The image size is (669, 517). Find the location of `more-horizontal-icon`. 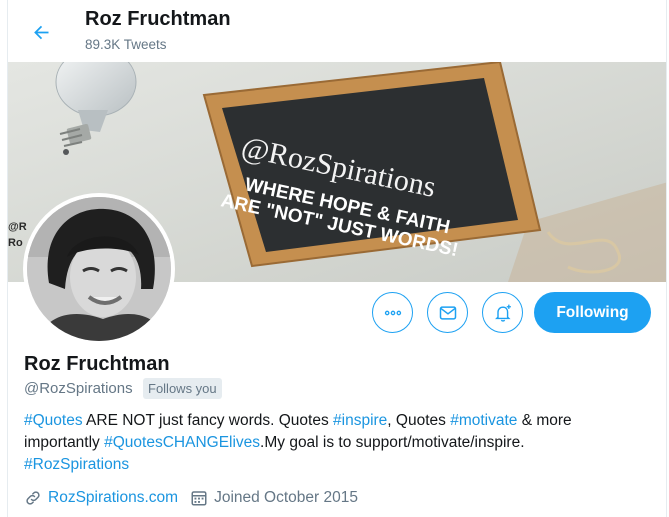

more-horizontal-icon is located at coordinates (392, 312).